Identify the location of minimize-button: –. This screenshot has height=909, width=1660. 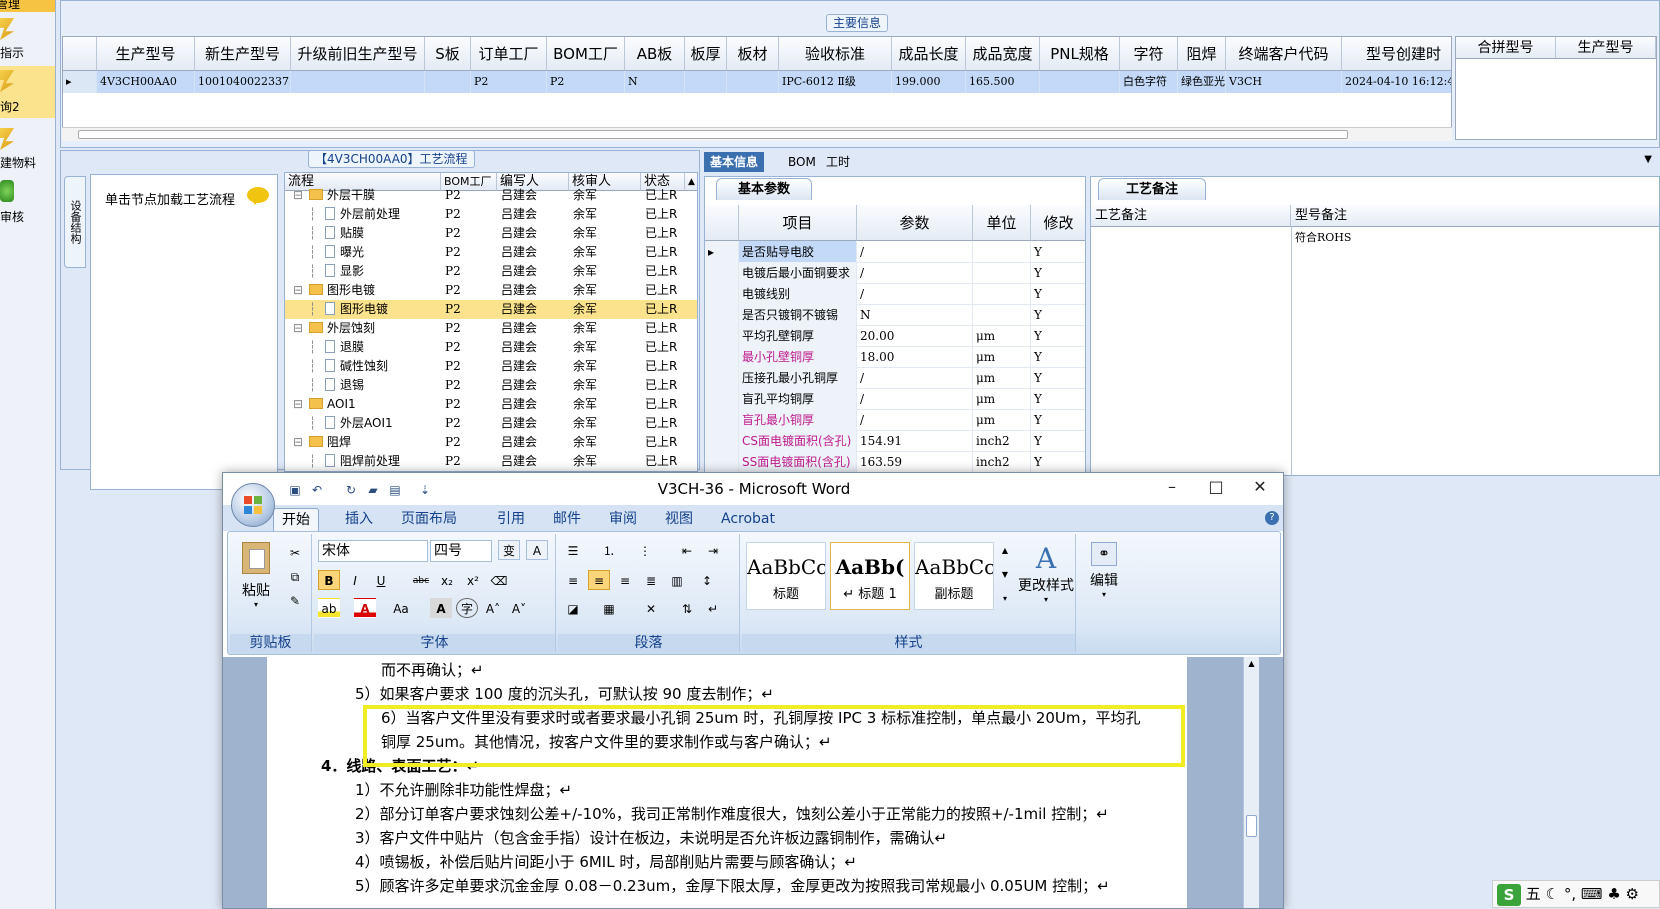
(1172, 488).